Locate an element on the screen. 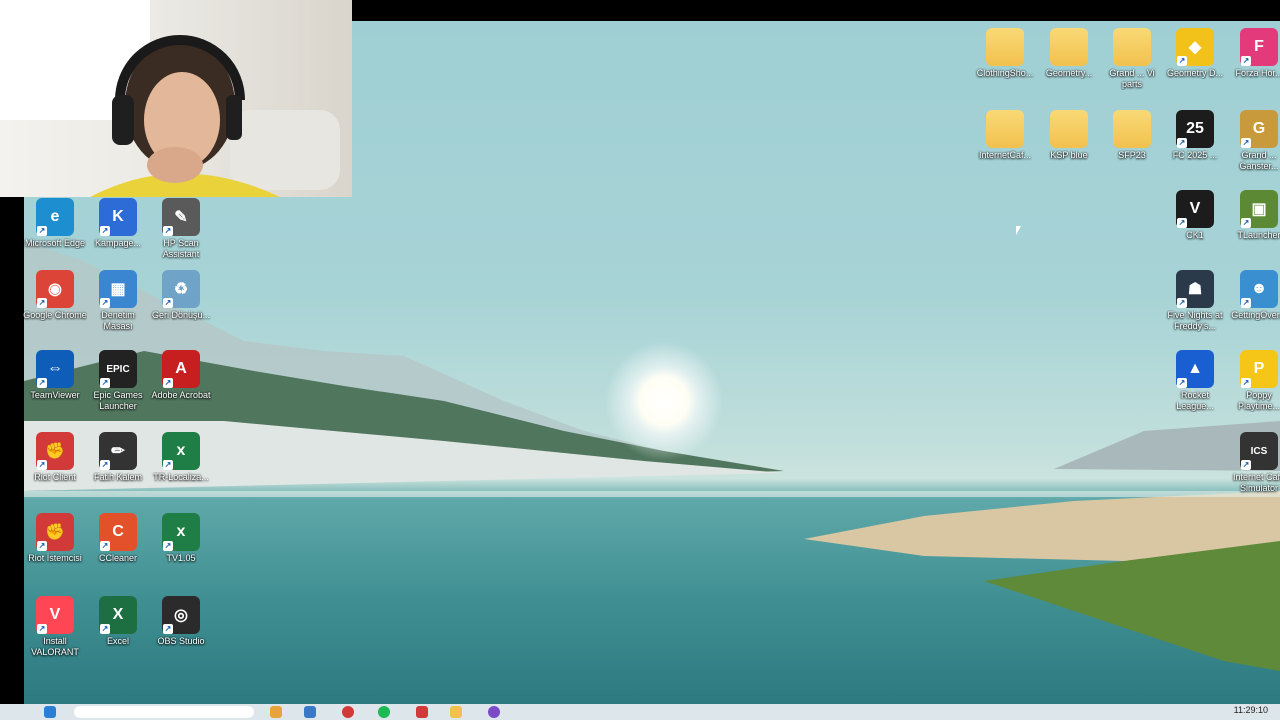 The height and width of the screenshot is (720, 1280). desktop-shortcut: ✊ ↗ Riot İstemcisi is located at coordinates (55, 538).